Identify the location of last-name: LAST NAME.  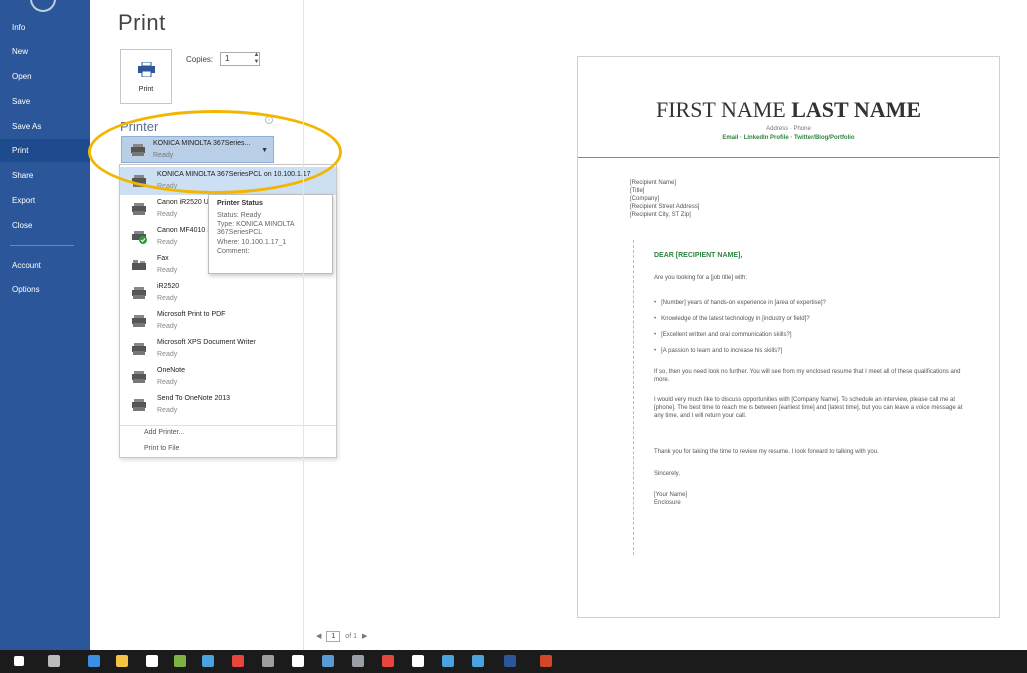
(856, 109).